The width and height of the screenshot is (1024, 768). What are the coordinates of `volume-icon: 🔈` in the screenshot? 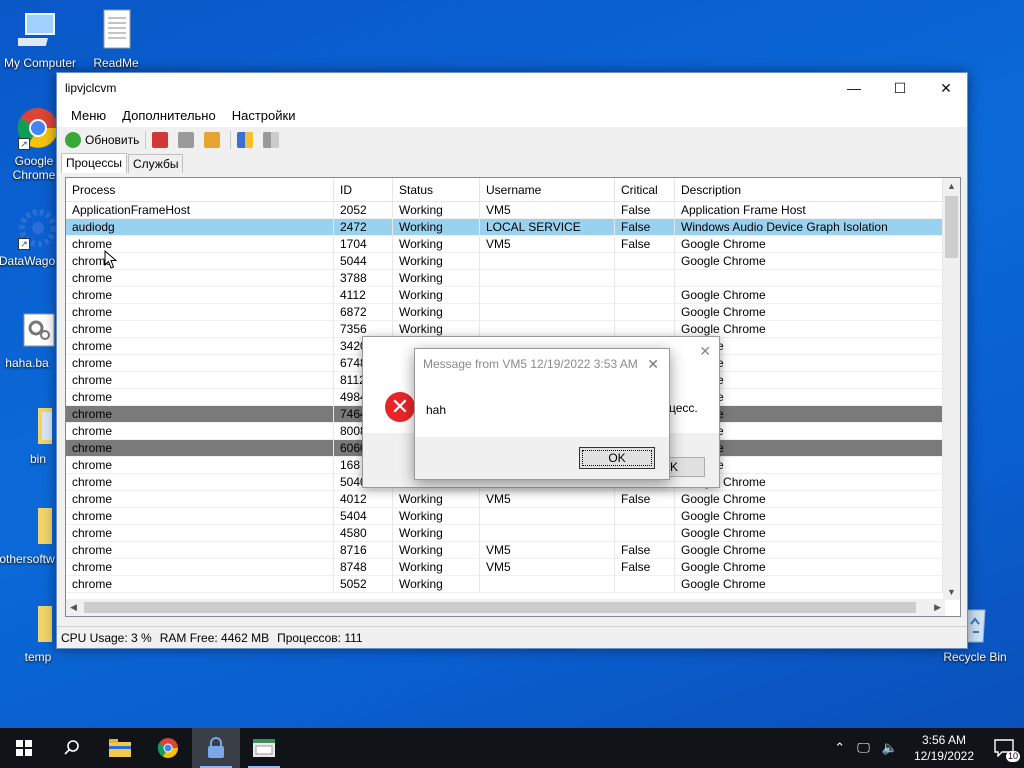 It's located at (890, 748).